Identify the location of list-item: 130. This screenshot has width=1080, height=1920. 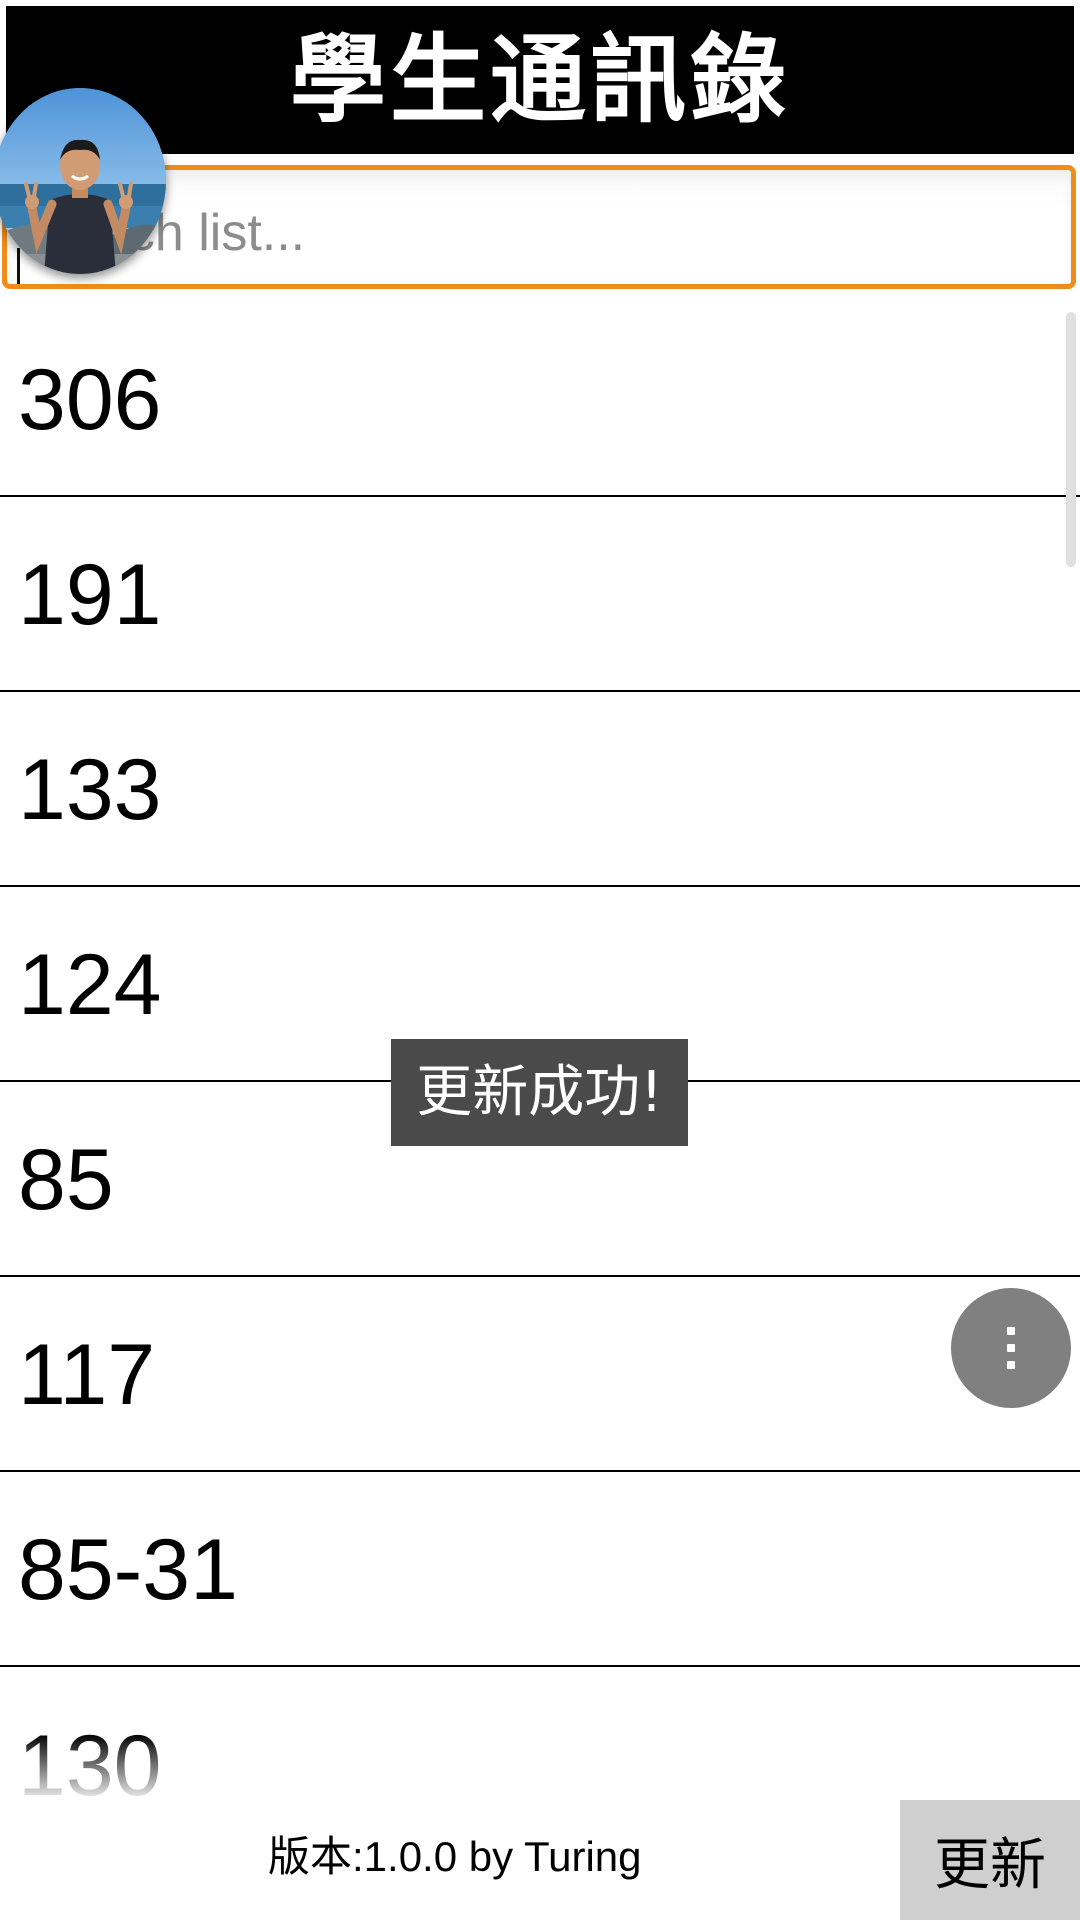
(540, 1735).